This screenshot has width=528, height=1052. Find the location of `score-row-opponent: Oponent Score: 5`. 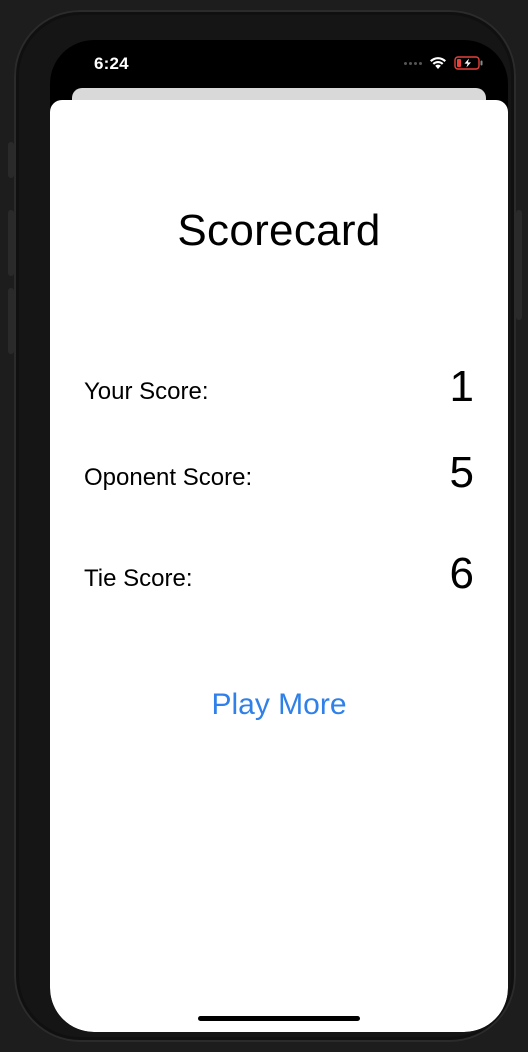

score-row-opponent: Oponent Score: 5 is located at coordinates (279, 473).